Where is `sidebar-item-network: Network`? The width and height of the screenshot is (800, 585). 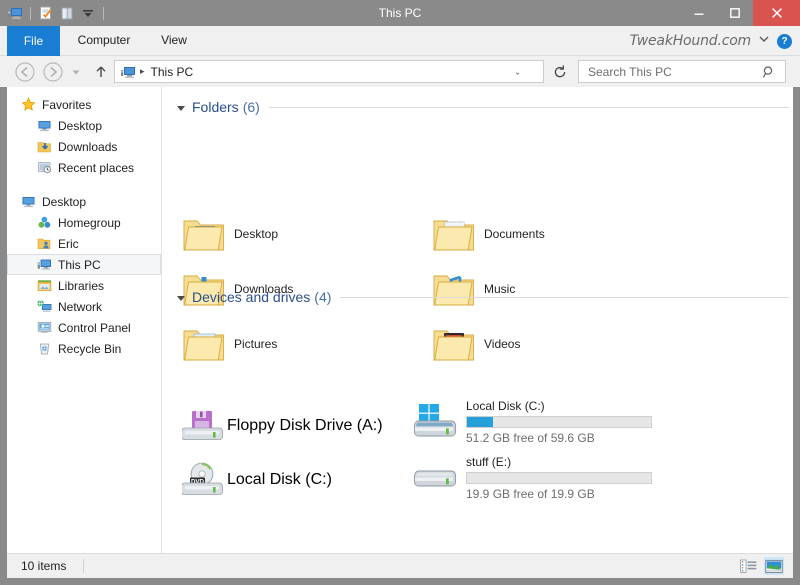 sidebar-item-network: Network is located at coordinates (84, 306).